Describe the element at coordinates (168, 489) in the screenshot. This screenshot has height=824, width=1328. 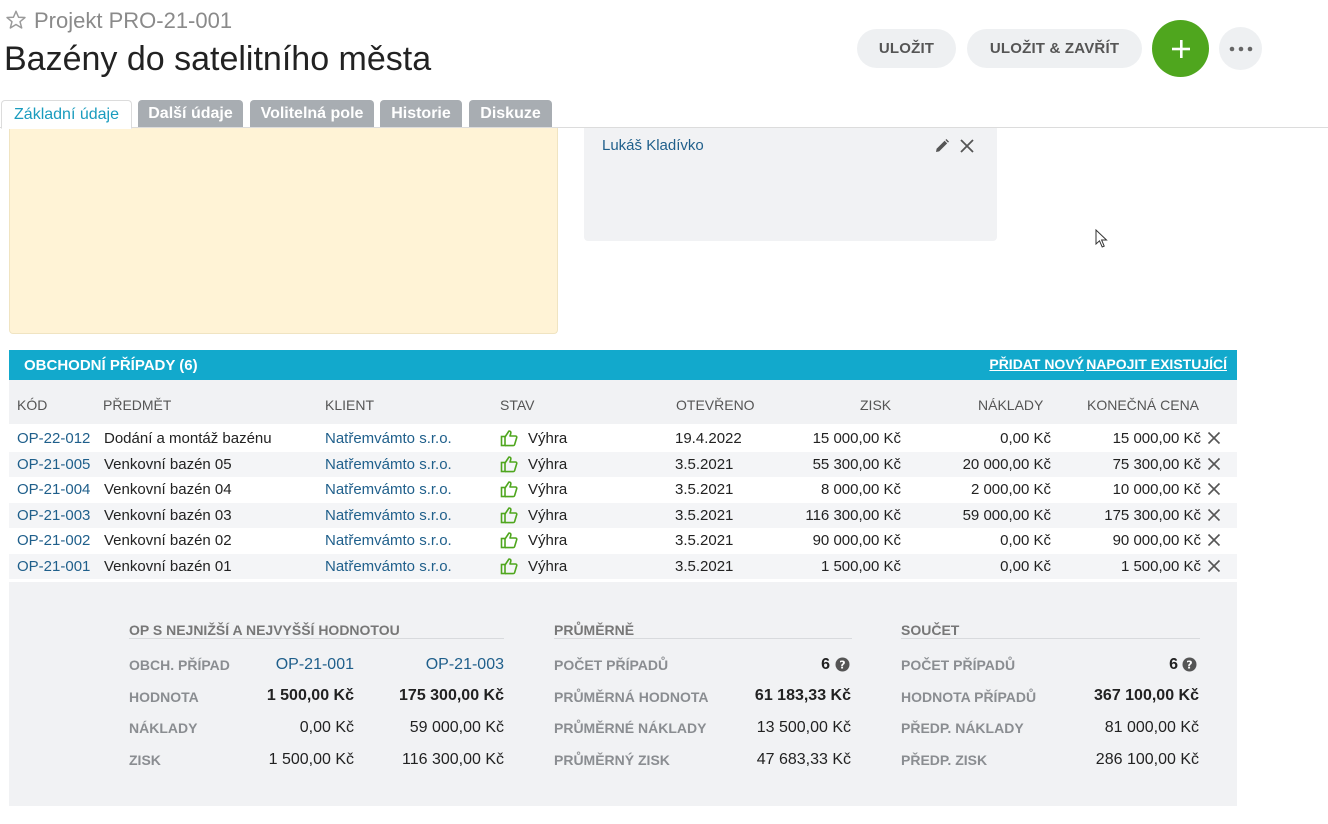
I see `deal-subject: Venkovní bazén 04` at that location.